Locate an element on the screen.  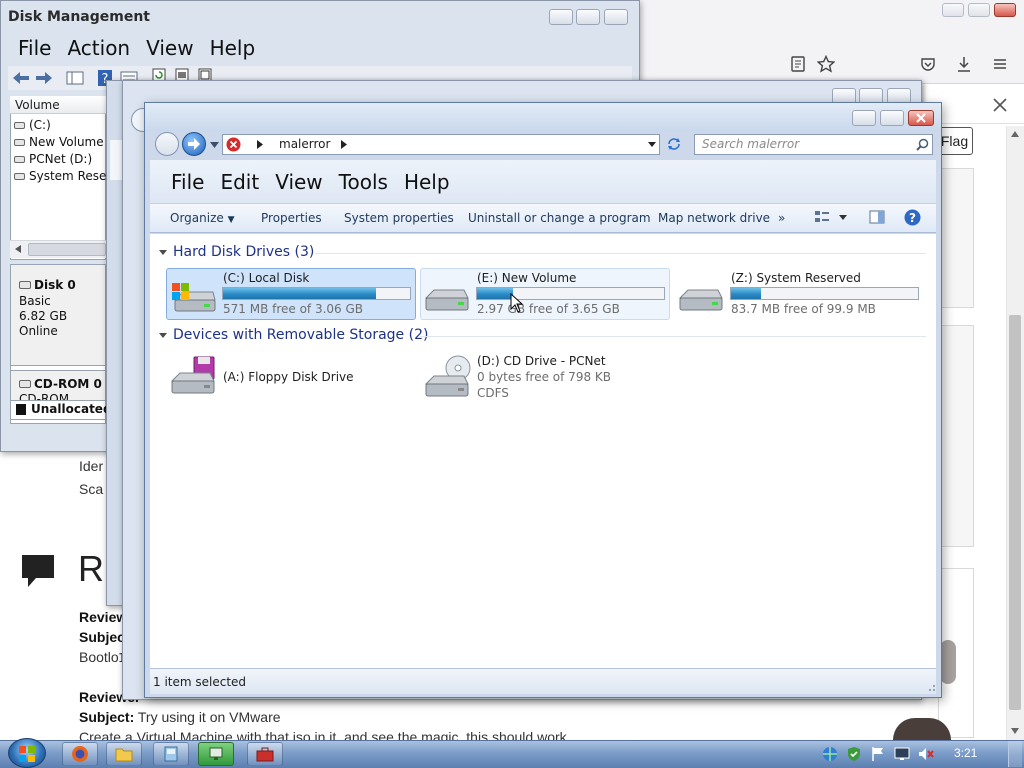
scroll-up-arrow-icon is located at coordinates (1015, 134).